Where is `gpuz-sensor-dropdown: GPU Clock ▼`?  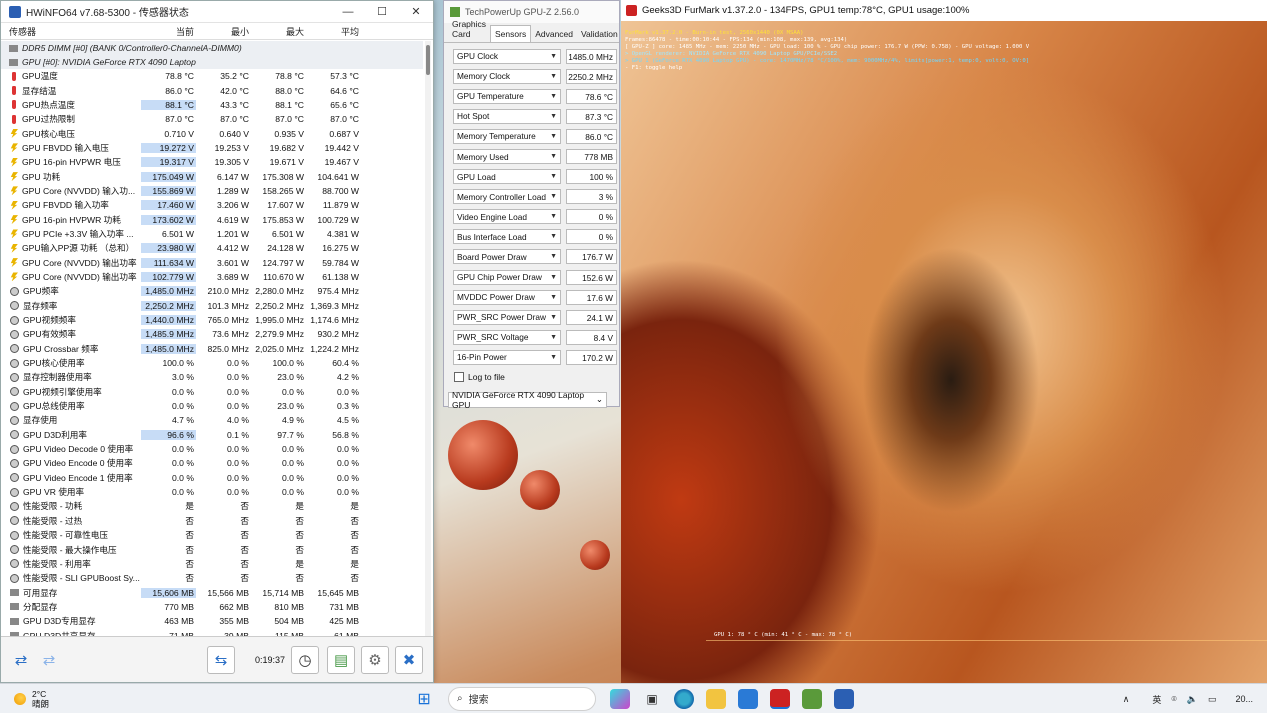
gpuz-sensor-dropdown: GPU Clock ▼ is located at coordinates (507, 56).